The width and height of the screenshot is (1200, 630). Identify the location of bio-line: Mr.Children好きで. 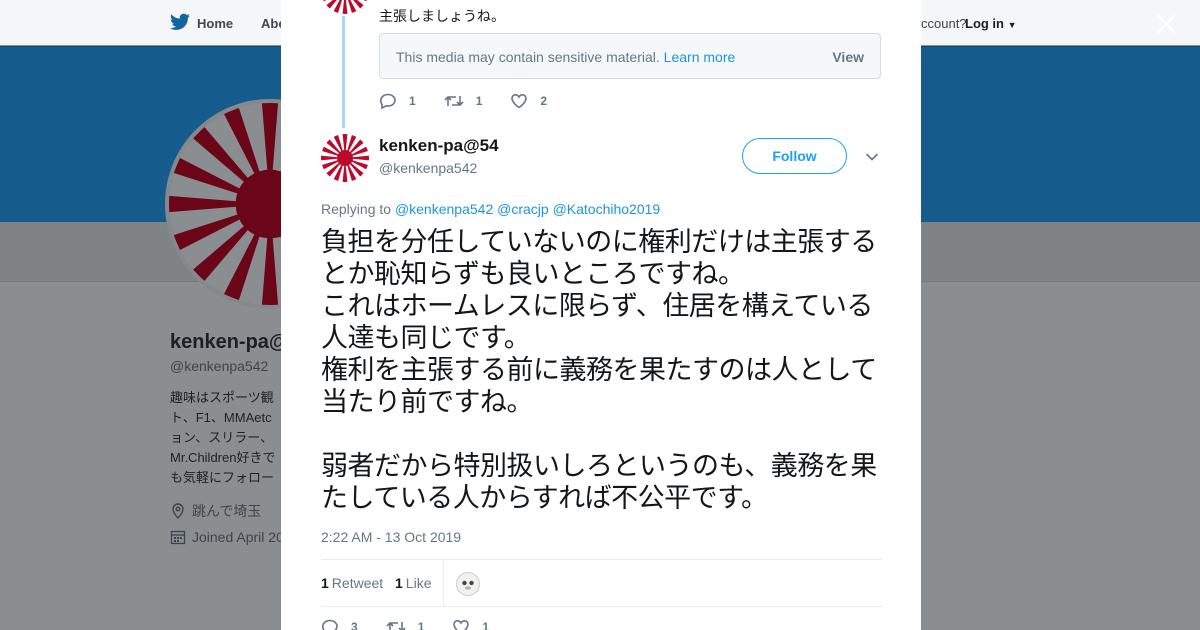
(223, 457).